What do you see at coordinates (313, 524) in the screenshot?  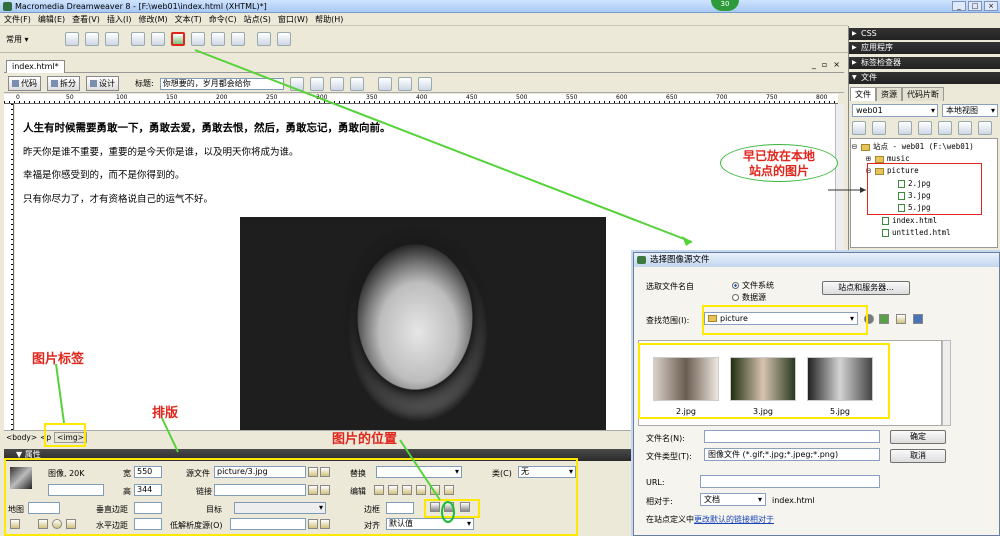 I see `lowsrc-point-icon` at bounding box center [313, 524].